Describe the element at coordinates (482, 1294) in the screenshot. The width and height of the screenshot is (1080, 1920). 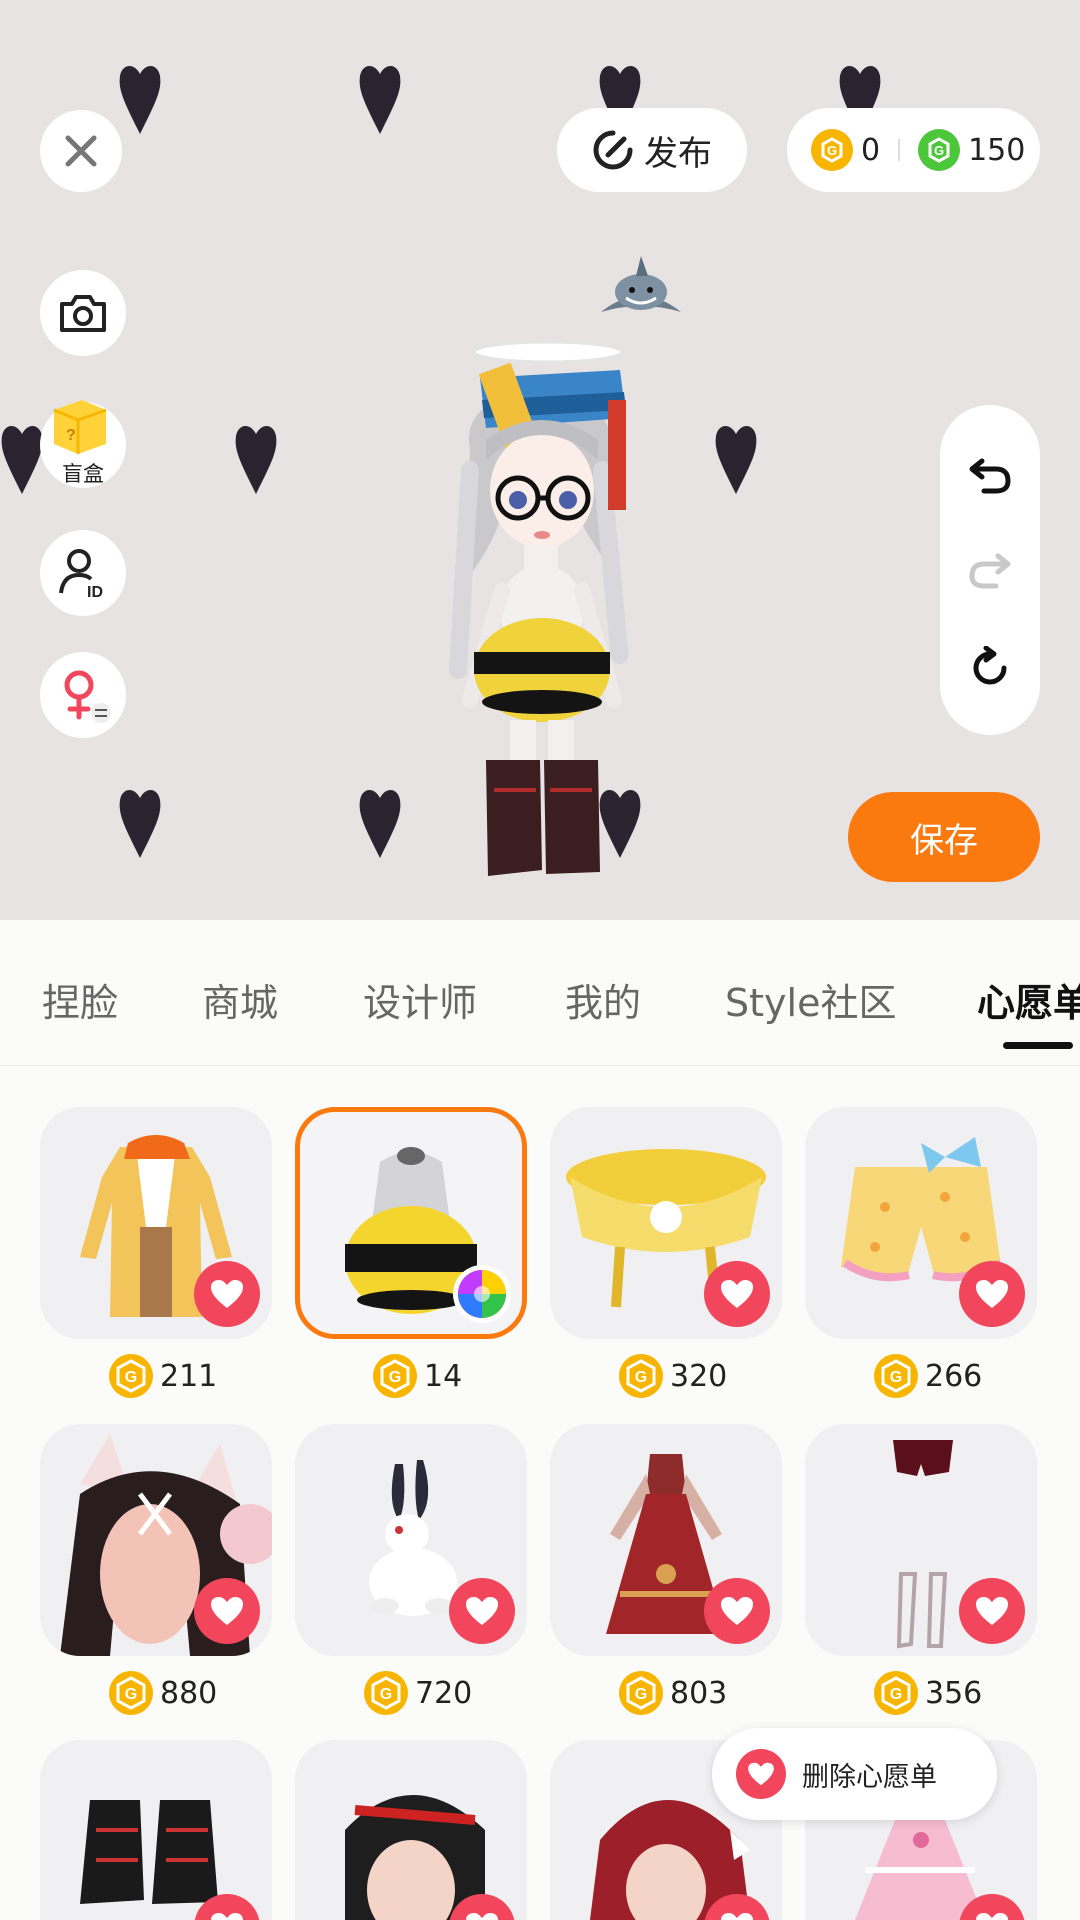
I see `color-wheel-icon` at that location.